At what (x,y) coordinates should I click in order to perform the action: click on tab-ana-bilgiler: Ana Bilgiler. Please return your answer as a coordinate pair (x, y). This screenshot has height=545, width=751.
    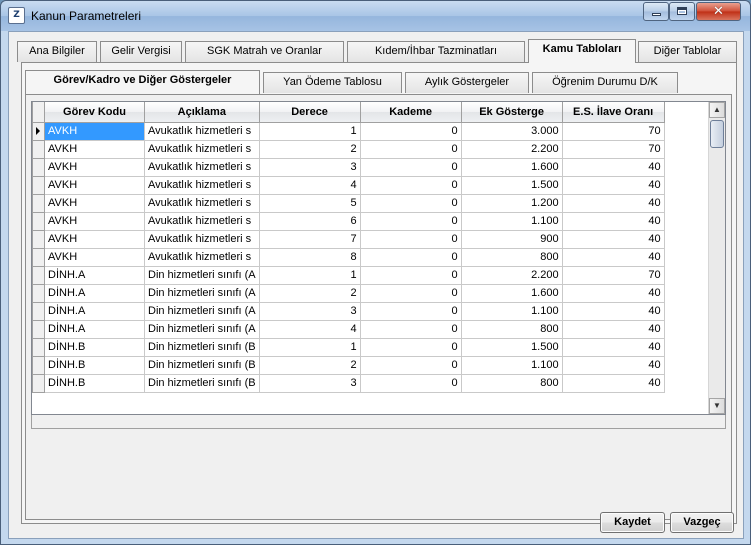
    Looking at the image, I should click on (57, 51).